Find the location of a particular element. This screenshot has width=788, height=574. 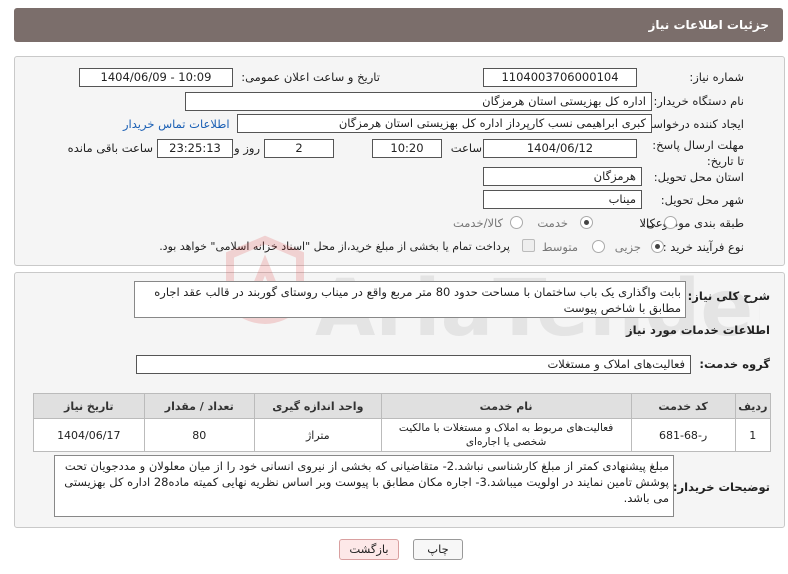

deadline-label: مهلت ارسال پاسخ: تا تاریخ: is located at coordinates (694, 153).